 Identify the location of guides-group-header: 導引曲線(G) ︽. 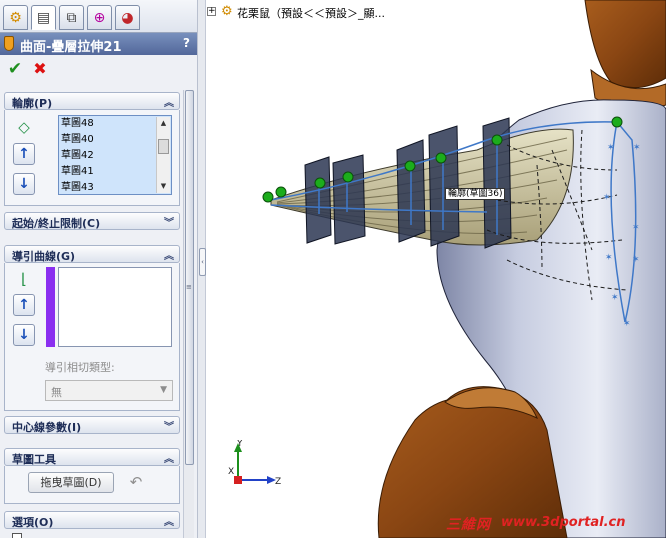
(92, 254).